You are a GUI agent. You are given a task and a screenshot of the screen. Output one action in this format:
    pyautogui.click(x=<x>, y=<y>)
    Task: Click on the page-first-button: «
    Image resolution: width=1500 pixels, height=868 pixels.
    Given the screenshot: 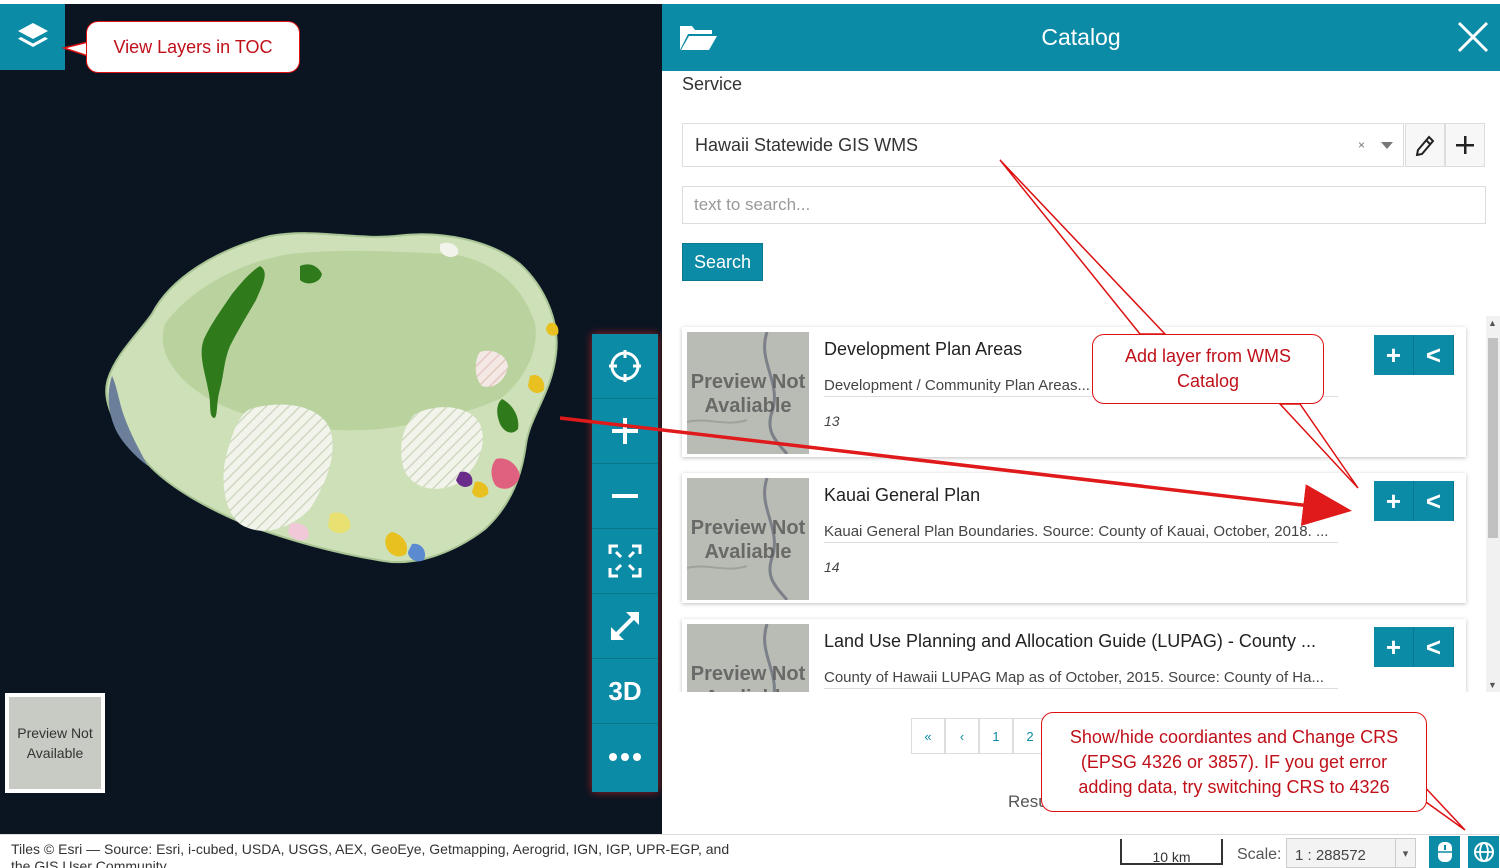 What is the action you would take?
    pyautogui.click(x=928, y=736)
    